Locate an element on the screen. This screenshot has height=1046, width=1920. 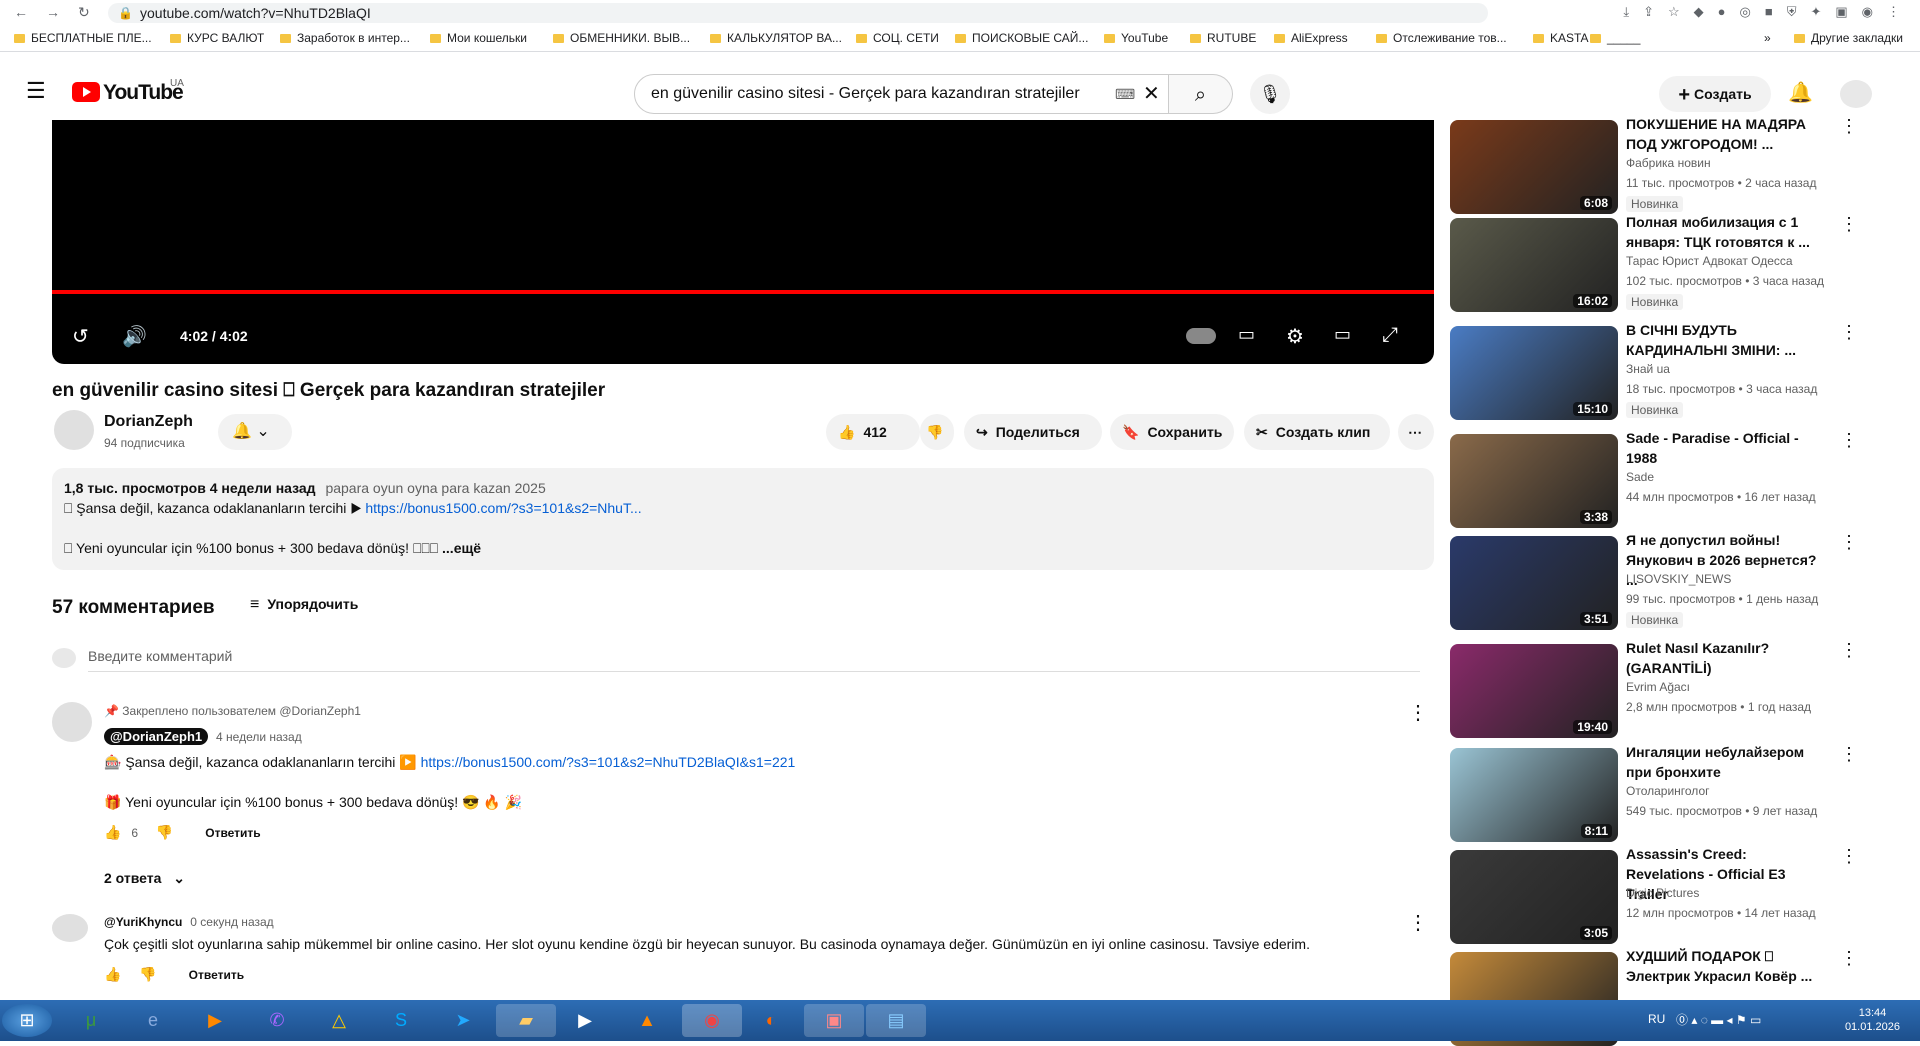
like-button: 👍 412 is located at coordinates (873, 432).